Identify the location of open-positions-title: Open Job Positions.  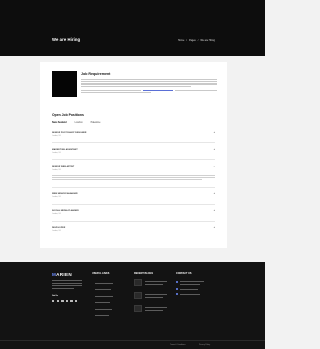
(68, 115).